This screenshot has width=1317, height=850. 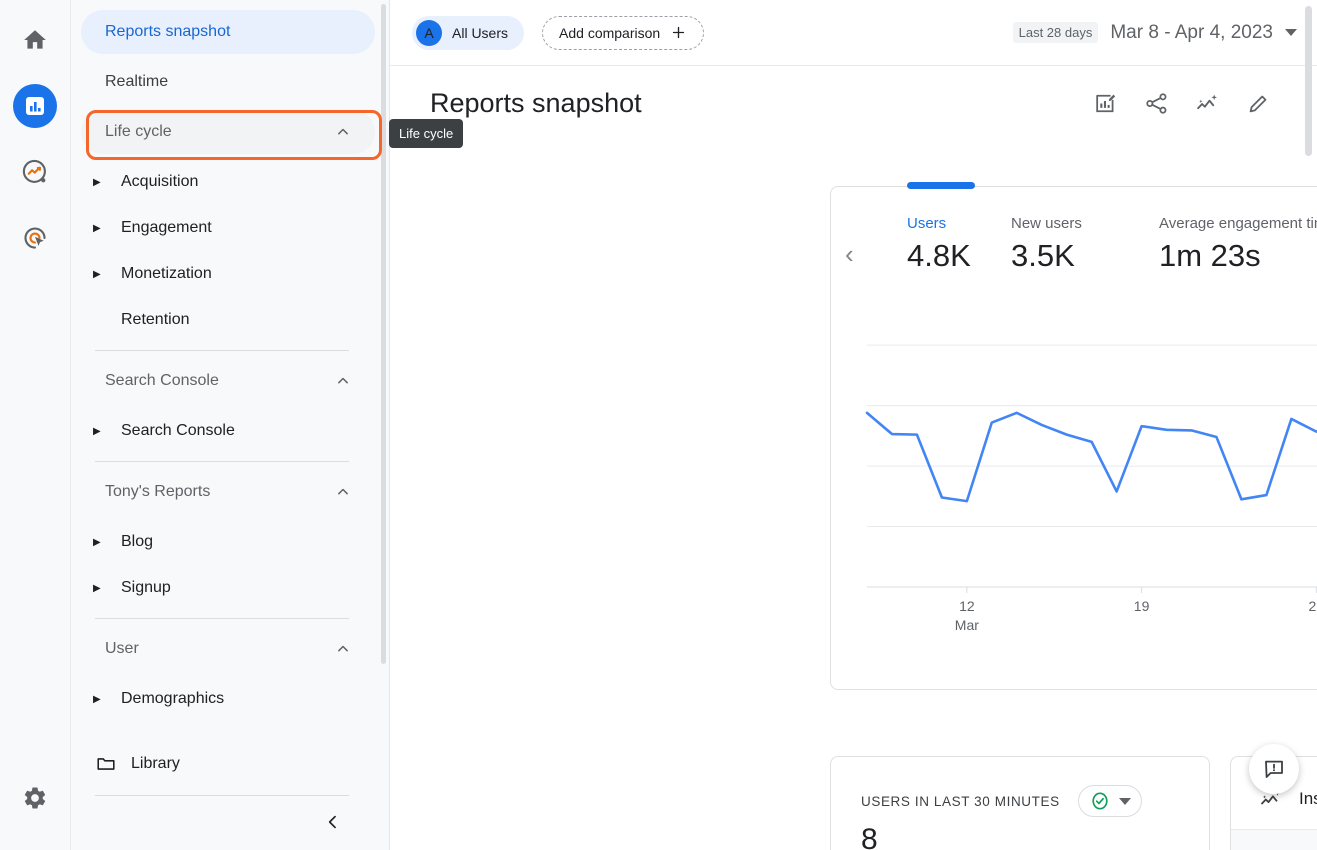 I want to click on sidebar-item-reports-snapshot: Reports snapshot, so click(x=228, y=32).